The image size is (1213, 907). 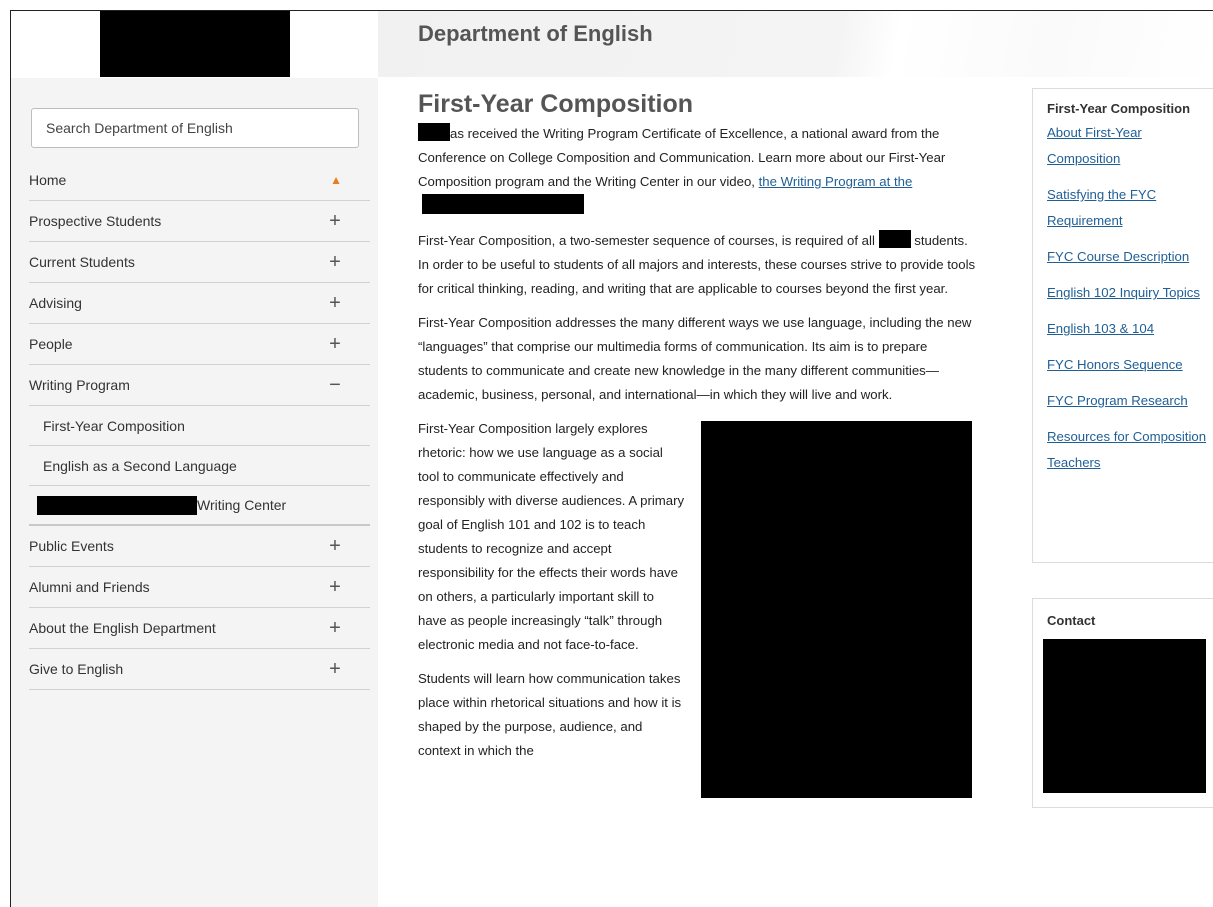 I want to click on section-nav-link-research: FYC Program Research, so click(x=1127, y=401).